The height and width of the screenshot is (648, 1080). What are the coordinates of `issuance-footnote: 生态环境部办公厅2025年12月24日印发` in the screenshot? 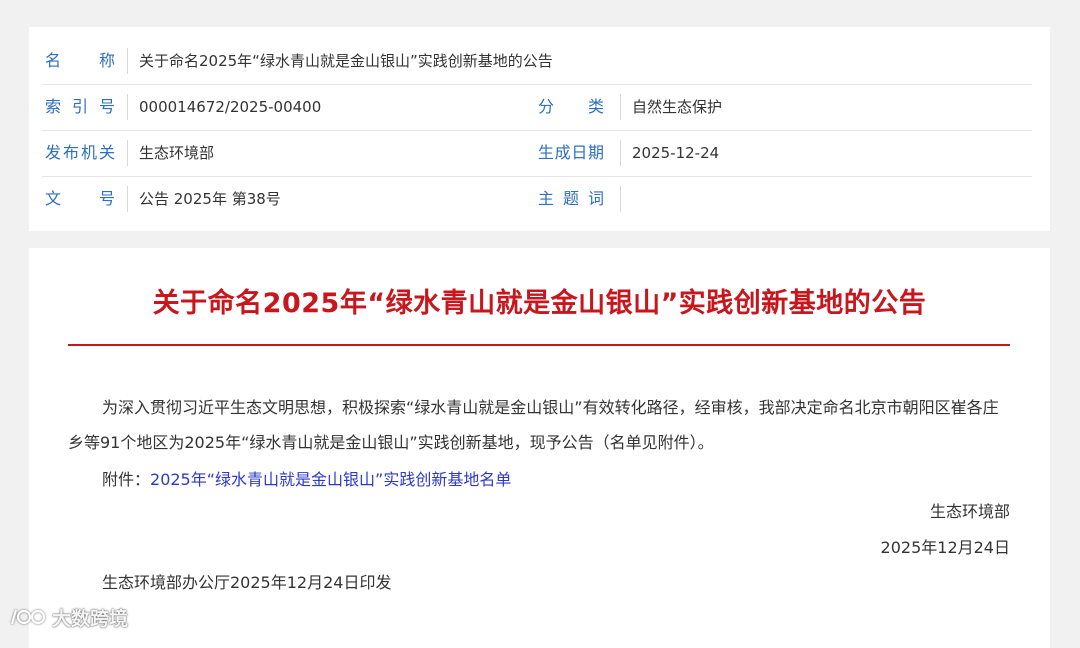 It's located at (247, 582).